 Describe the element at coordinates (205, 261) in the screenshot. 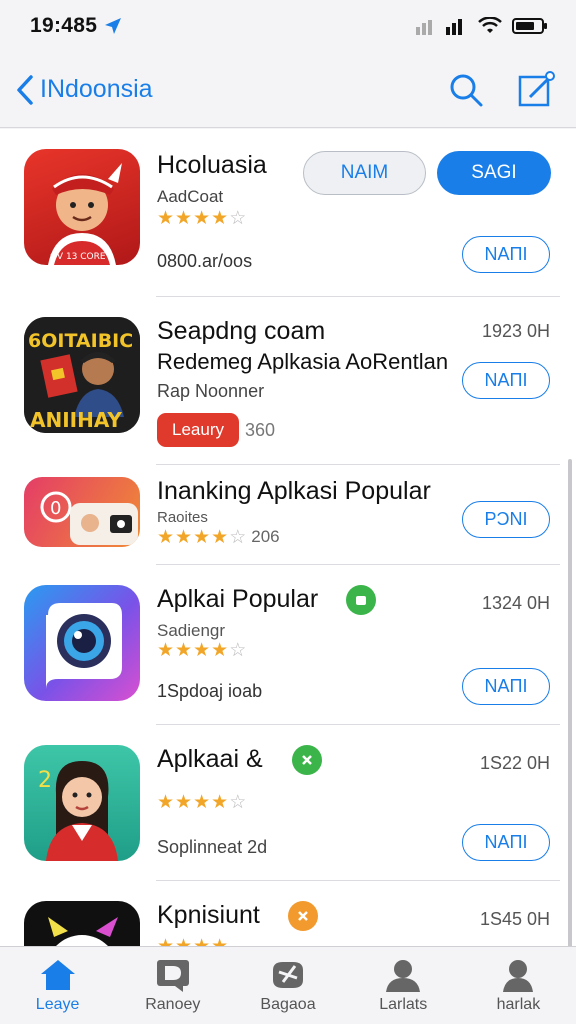

I see `app-meta: 0800.ar/oos` at that location.